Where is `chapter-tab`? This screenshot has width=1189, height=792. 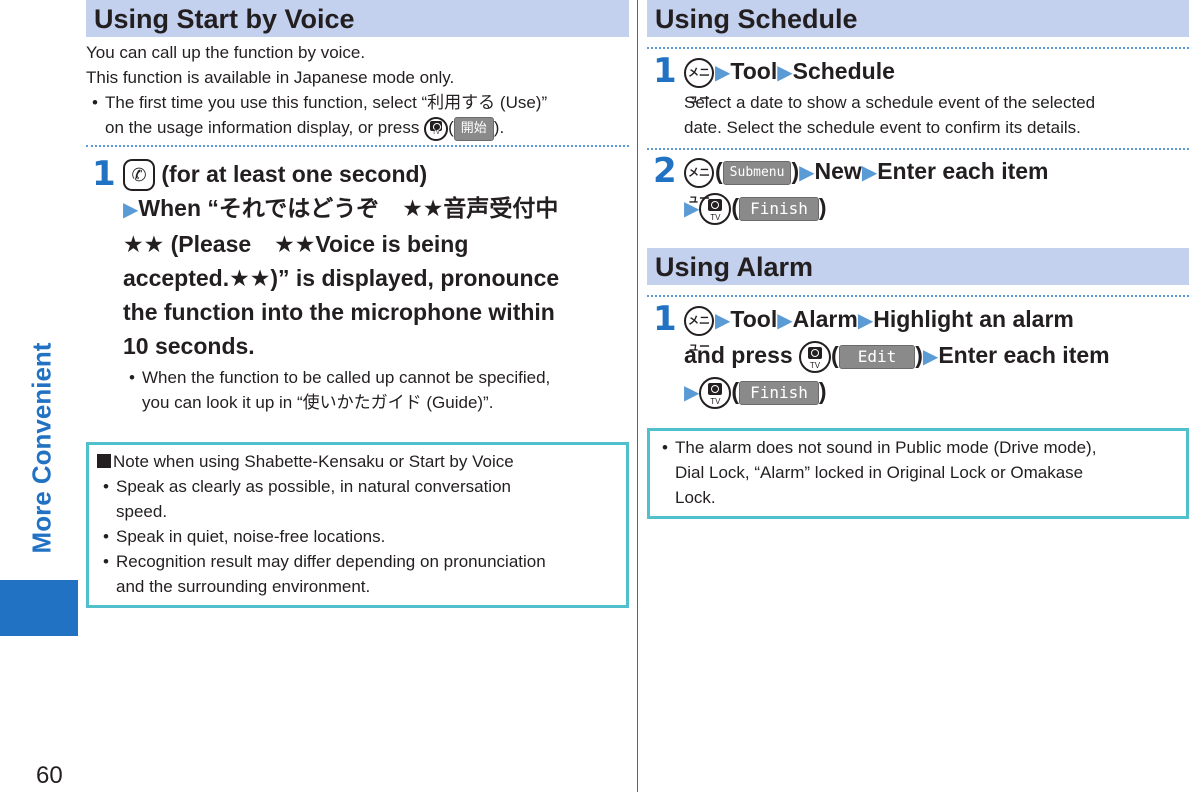 chapter-tab is located at coordinates (39, 608).